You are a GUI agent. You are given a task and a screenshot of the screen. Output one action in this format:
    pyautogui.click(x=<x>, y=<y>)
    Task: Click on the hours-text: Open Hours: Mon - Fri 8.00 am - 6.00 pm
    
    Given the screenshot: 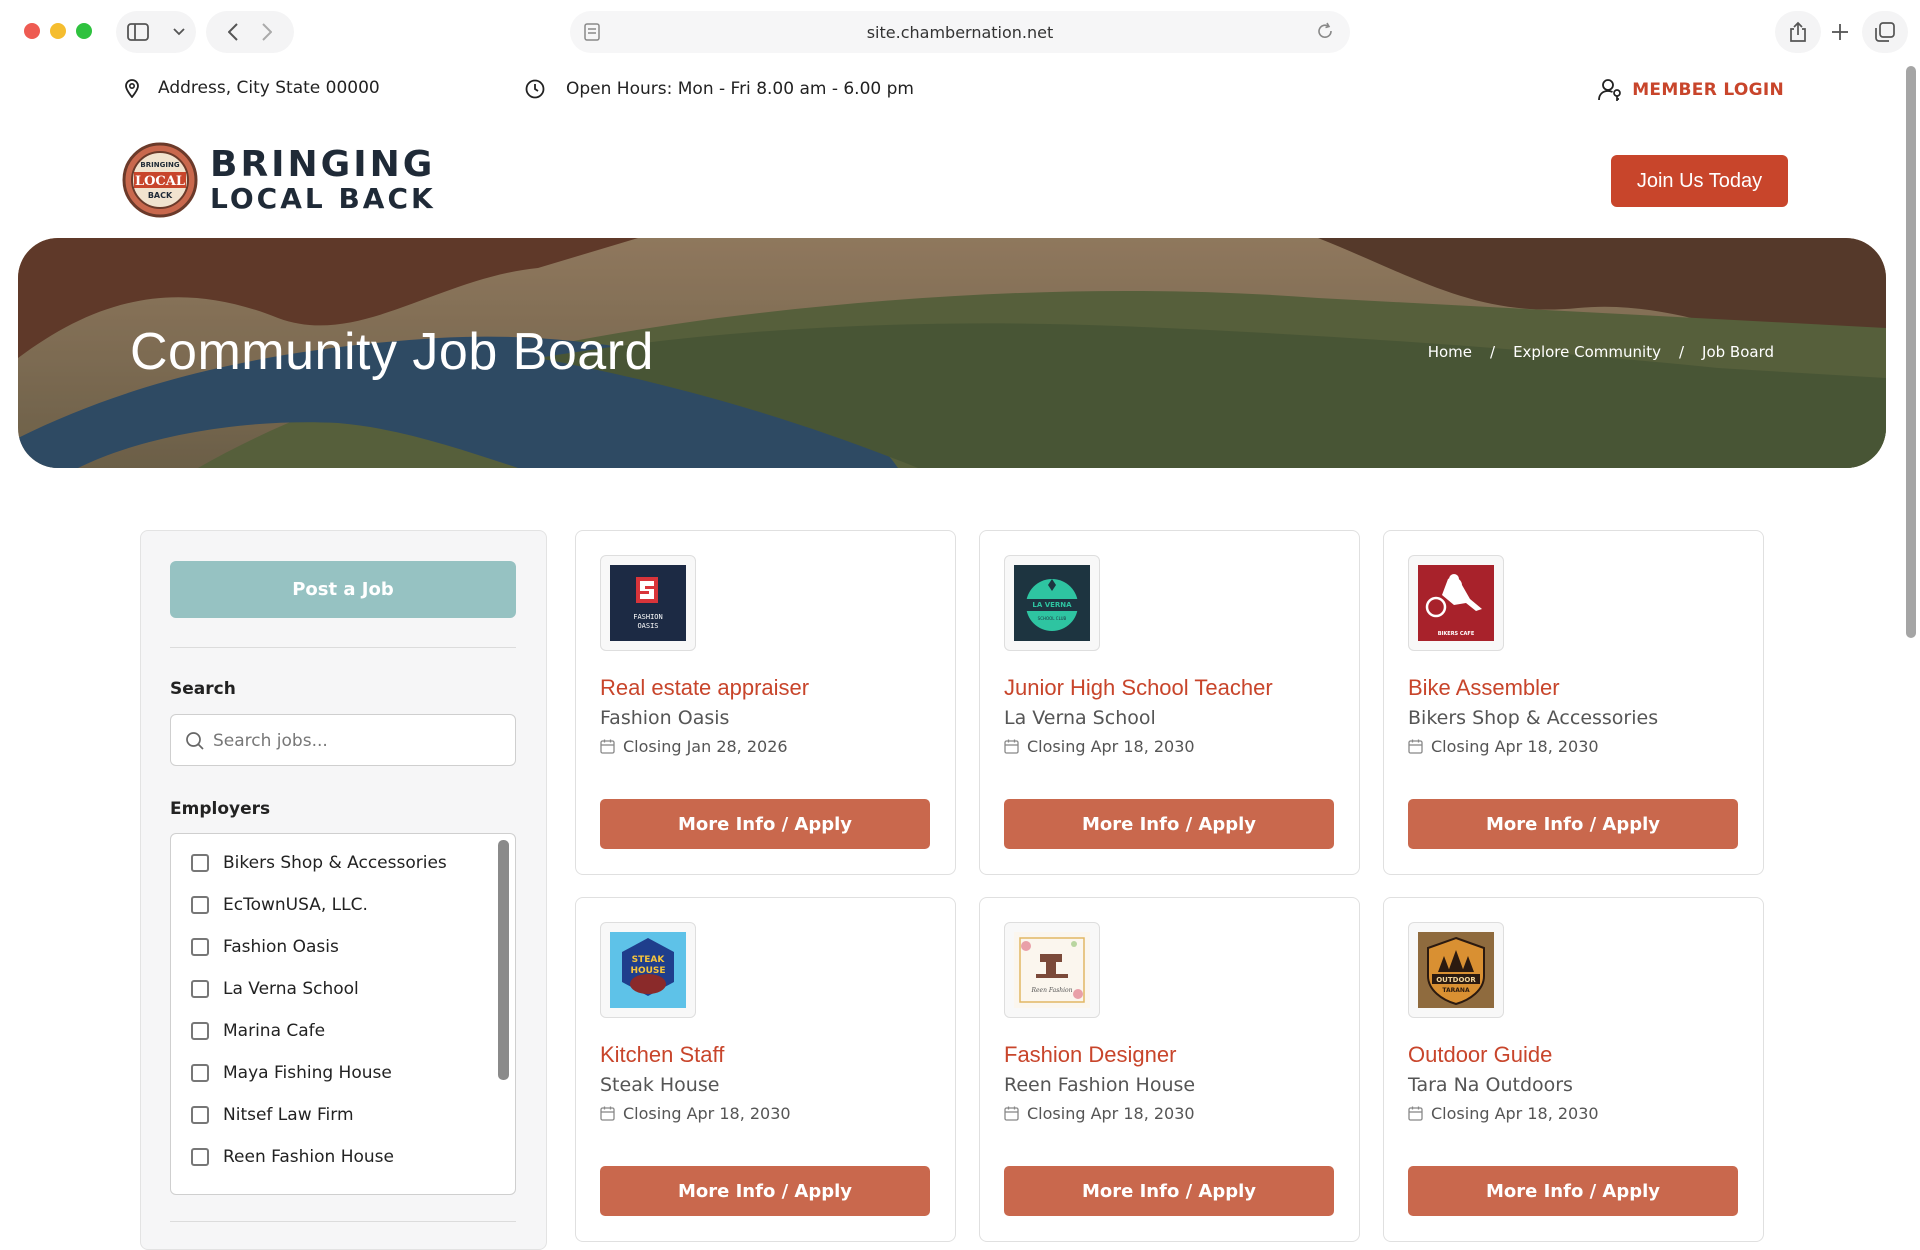 What is the action you would take?
    pyautogui.click(x=740, y=89)
    